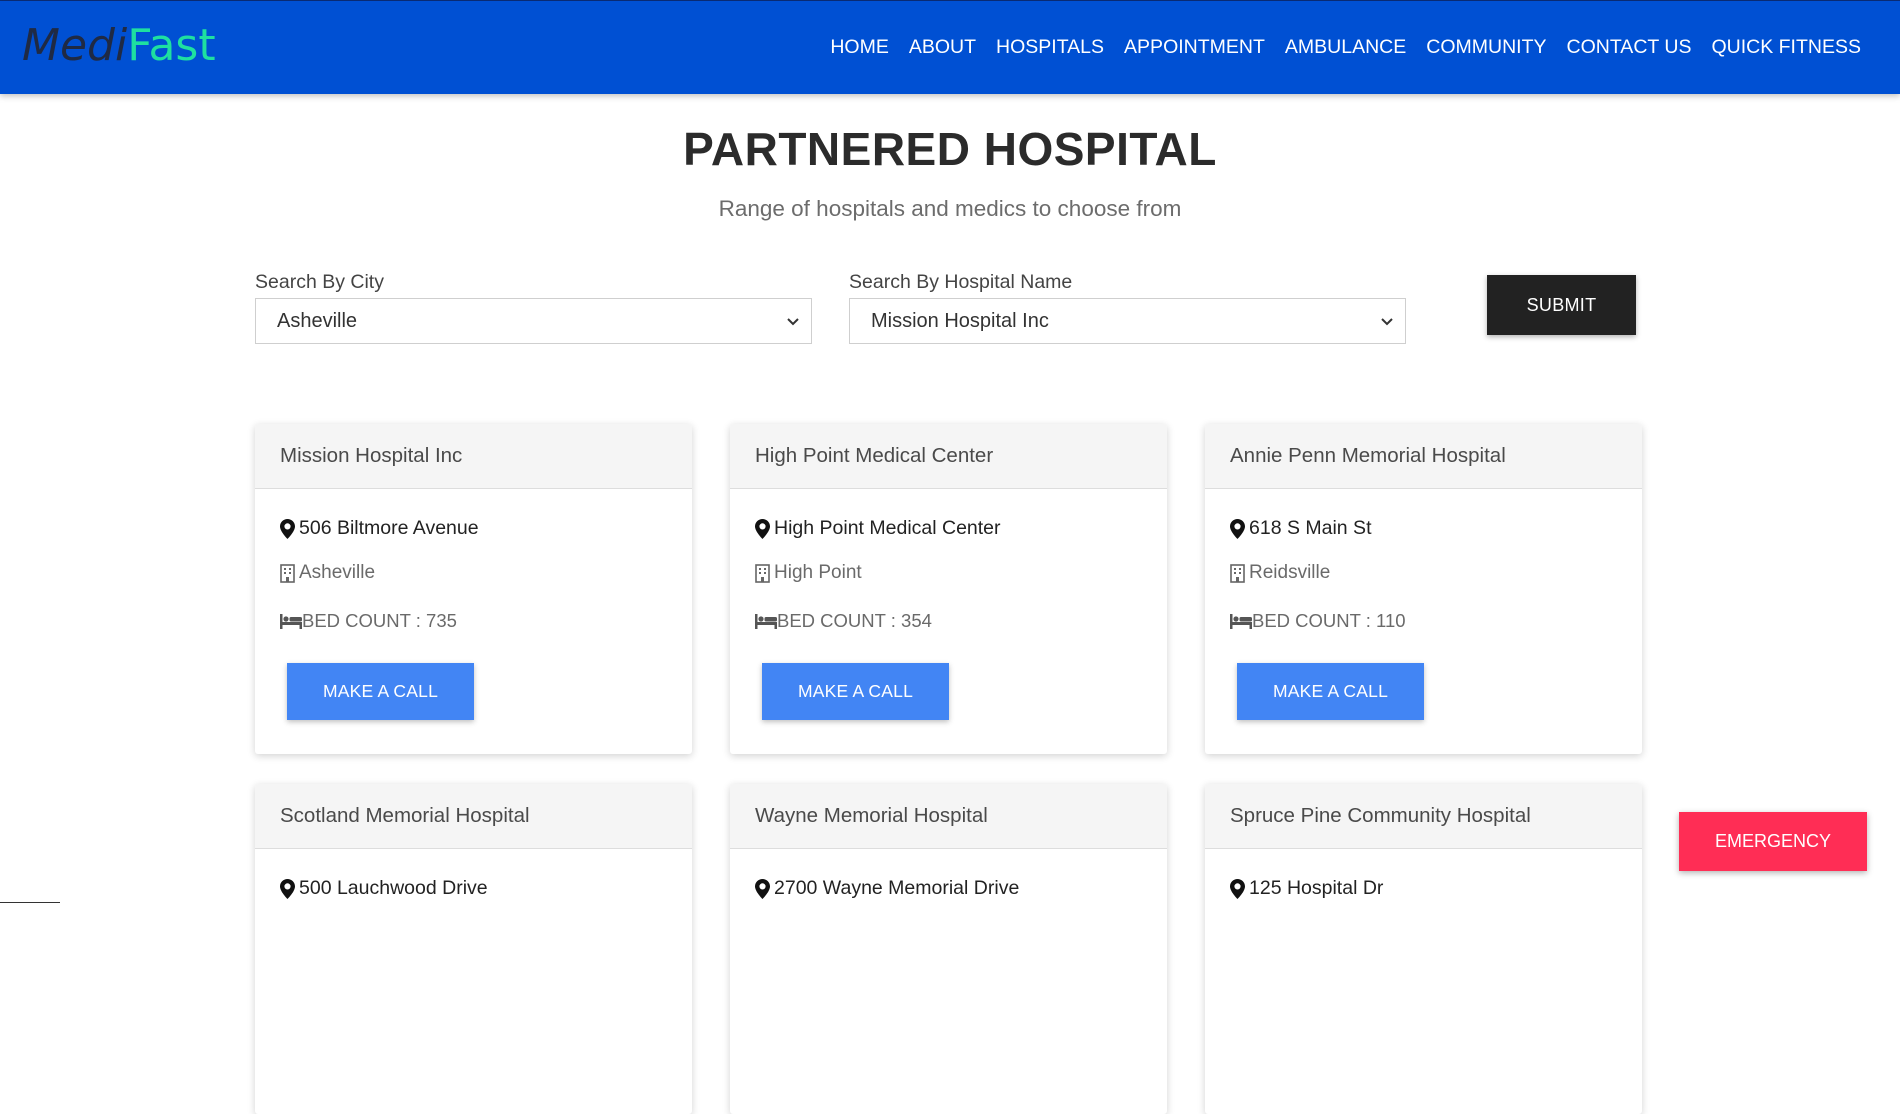  Describe the element at coordinates (1127, 321) in the screenshot. I see `hospital-select: Mission Hospital Inc` at that location.